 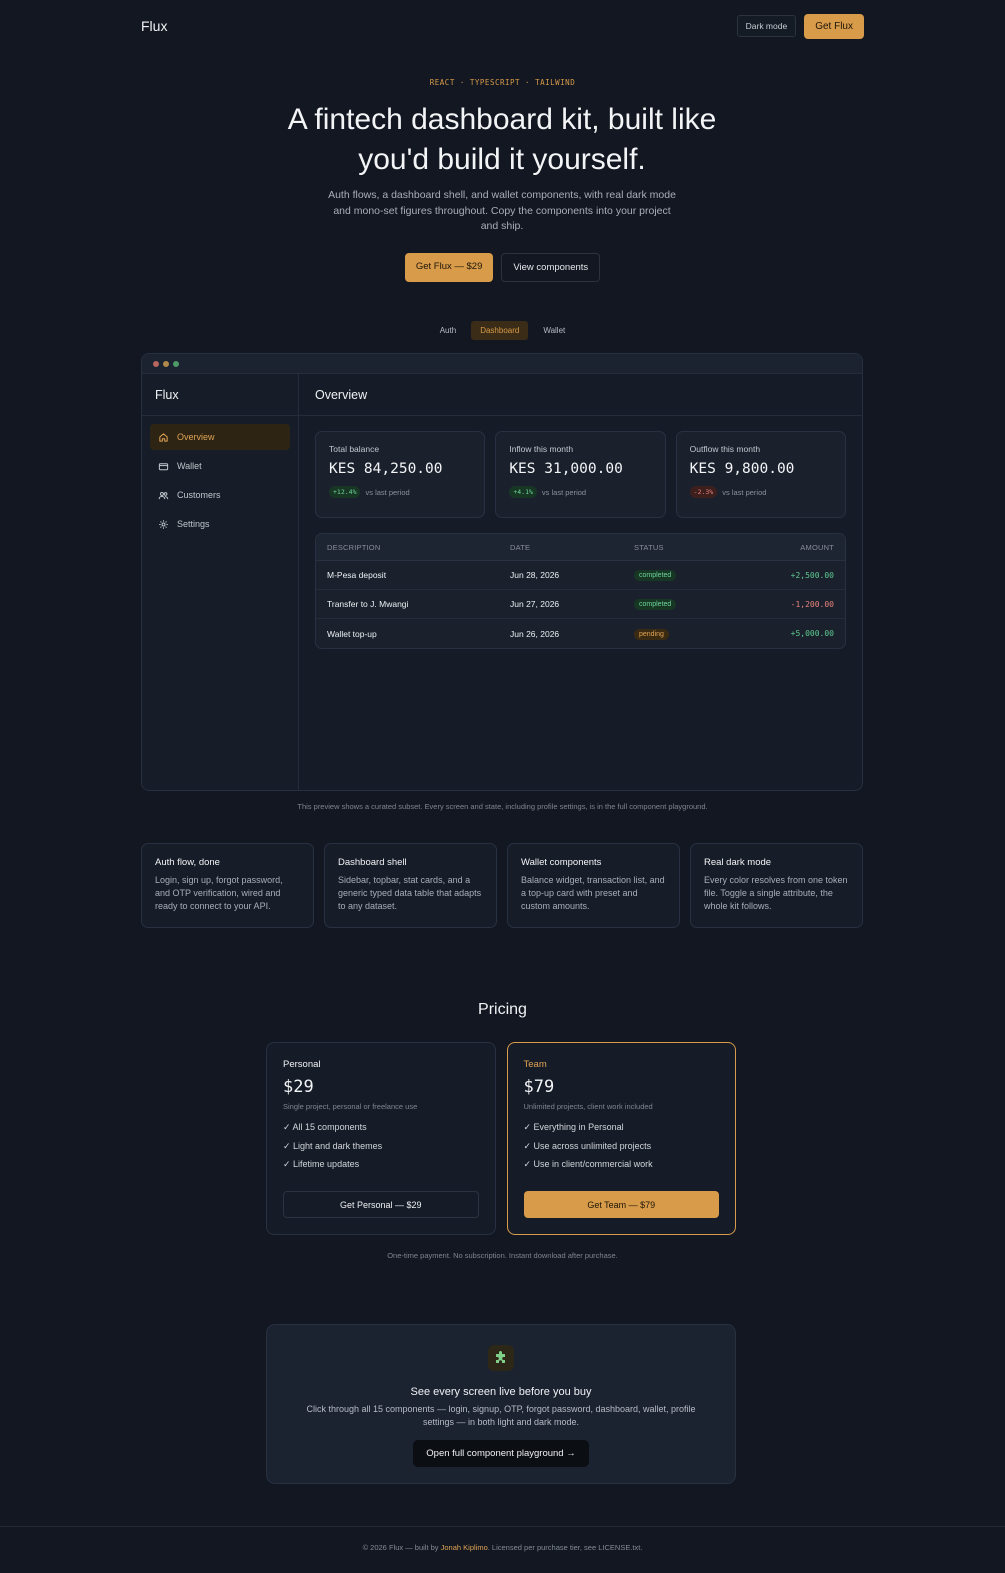 What do you see at coordinates (502, 82) in the screenshot?
I see `hero-eyebrow: REACT · TYPESCRIPT · TAILWIND` at bounding box center [502, 82].